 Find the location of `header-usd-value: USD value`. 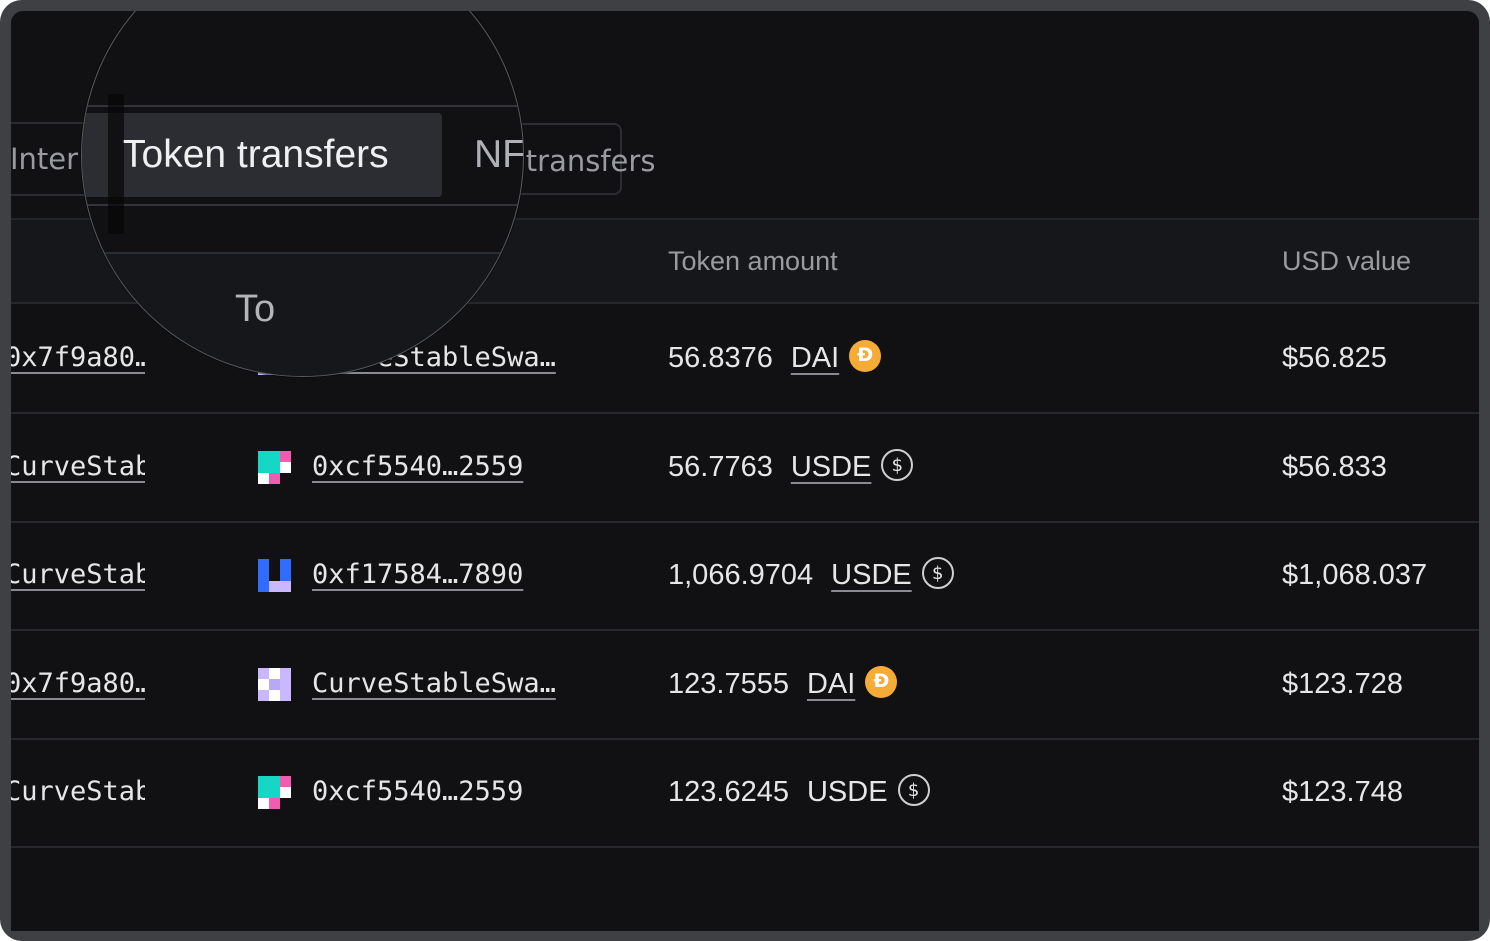

header-usd-value: USD value is located at coordinates (1347, 261).